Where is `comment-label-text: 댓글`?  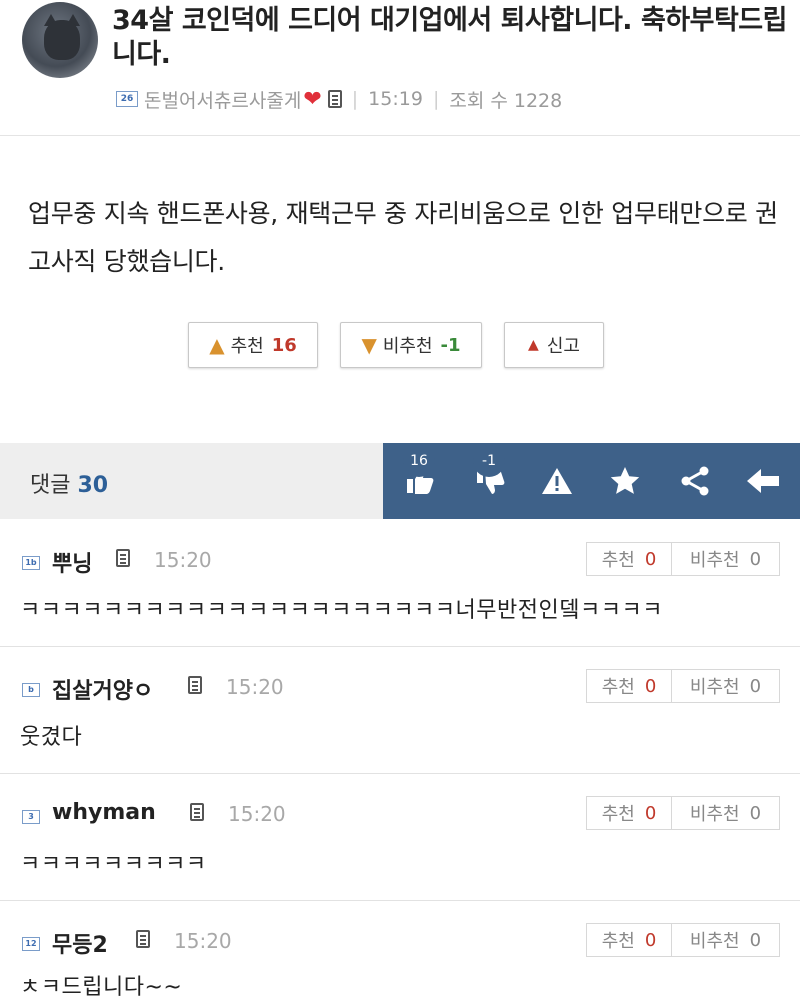 comment-label-text: 댓글 is located at coordinates (50, 485).